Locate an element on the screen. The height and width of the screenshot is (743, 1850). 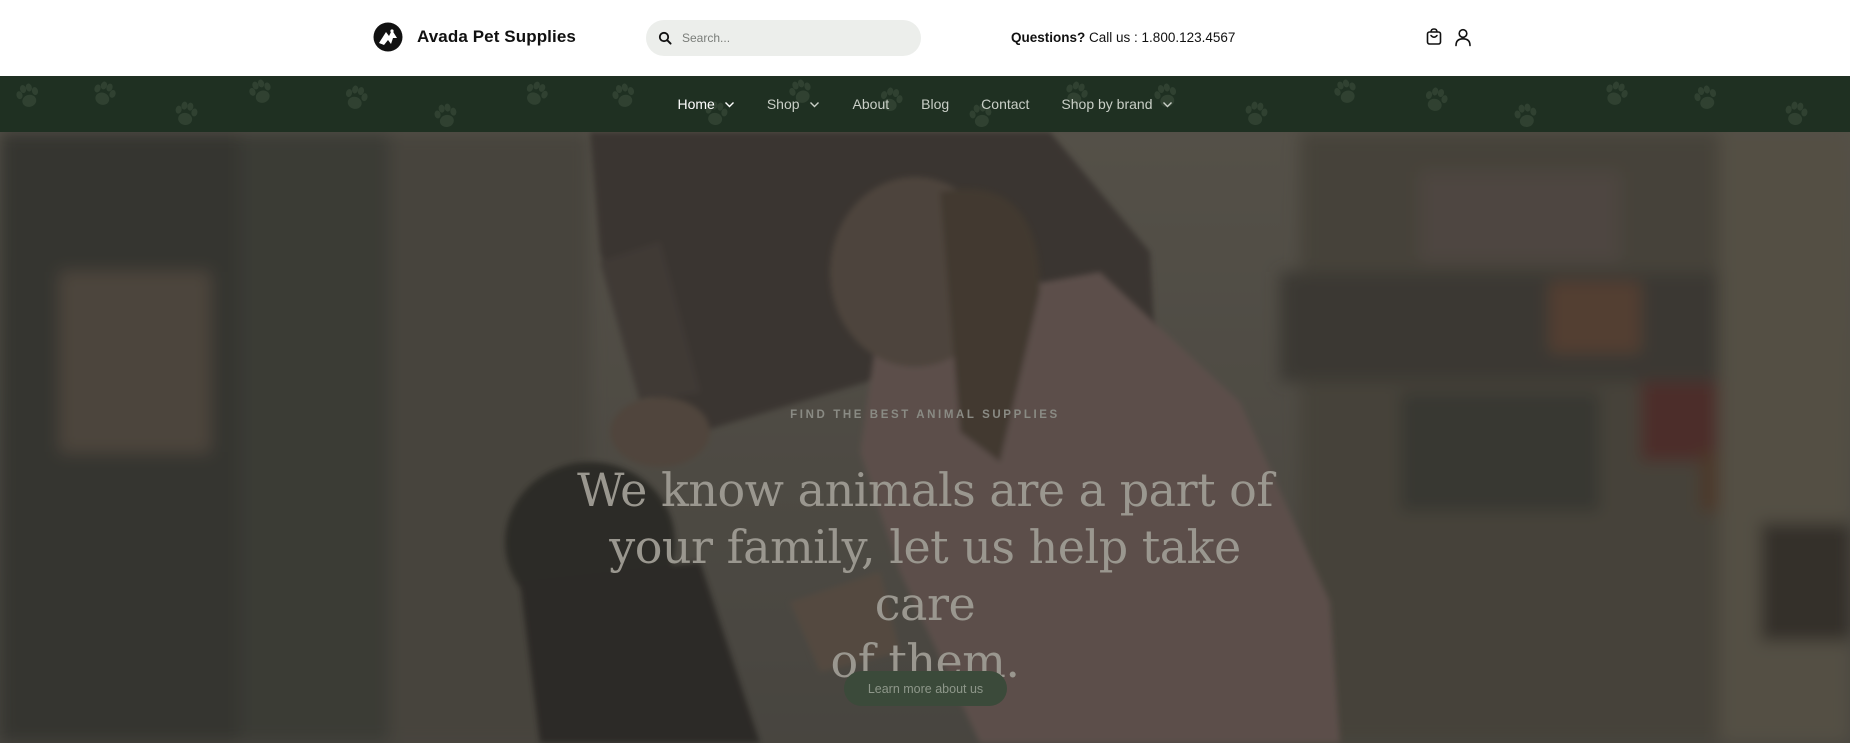
learn-more-button: Learn more about us is located at coordinates (925, 688).